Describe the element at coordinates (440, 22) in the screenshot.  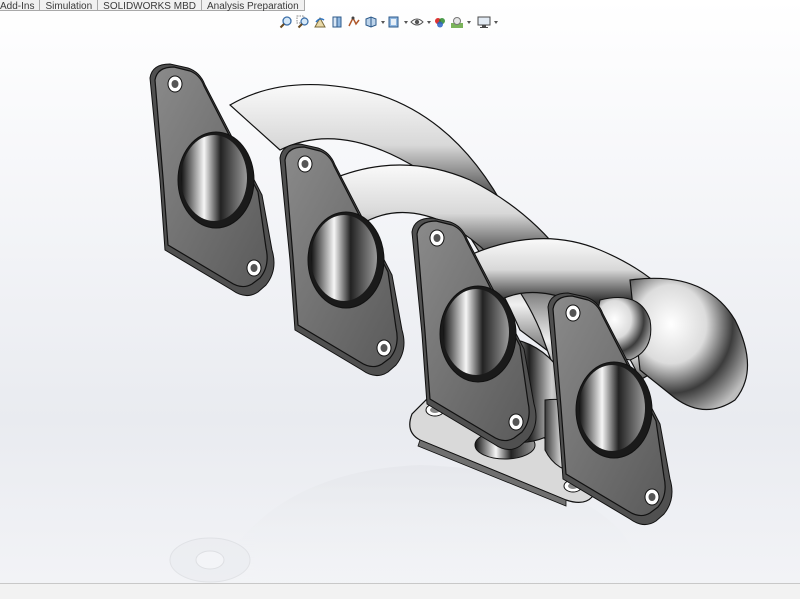
I see `edit-appearance-icon` at that location.